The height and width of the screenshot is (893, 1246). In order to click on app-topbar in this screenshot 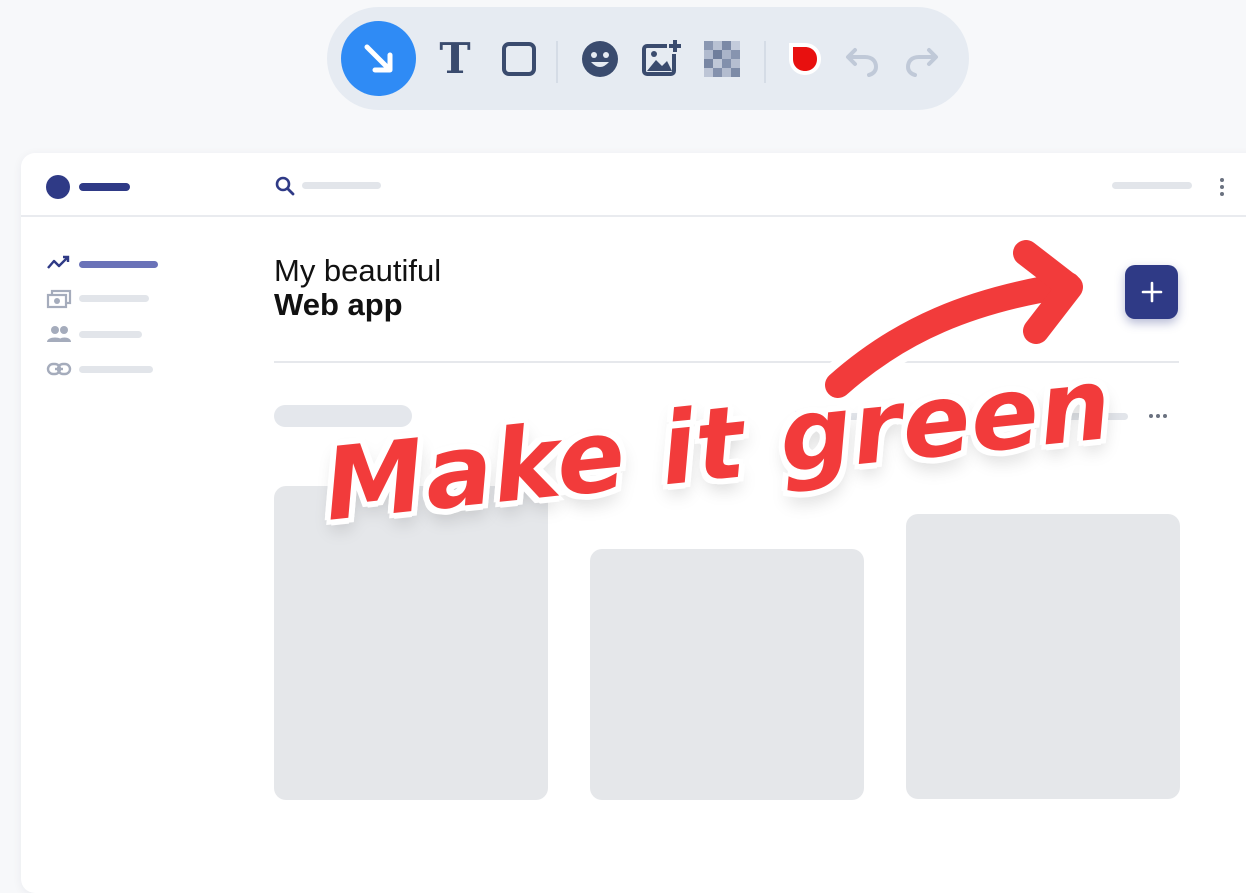, I will do `click(633, 185)`.